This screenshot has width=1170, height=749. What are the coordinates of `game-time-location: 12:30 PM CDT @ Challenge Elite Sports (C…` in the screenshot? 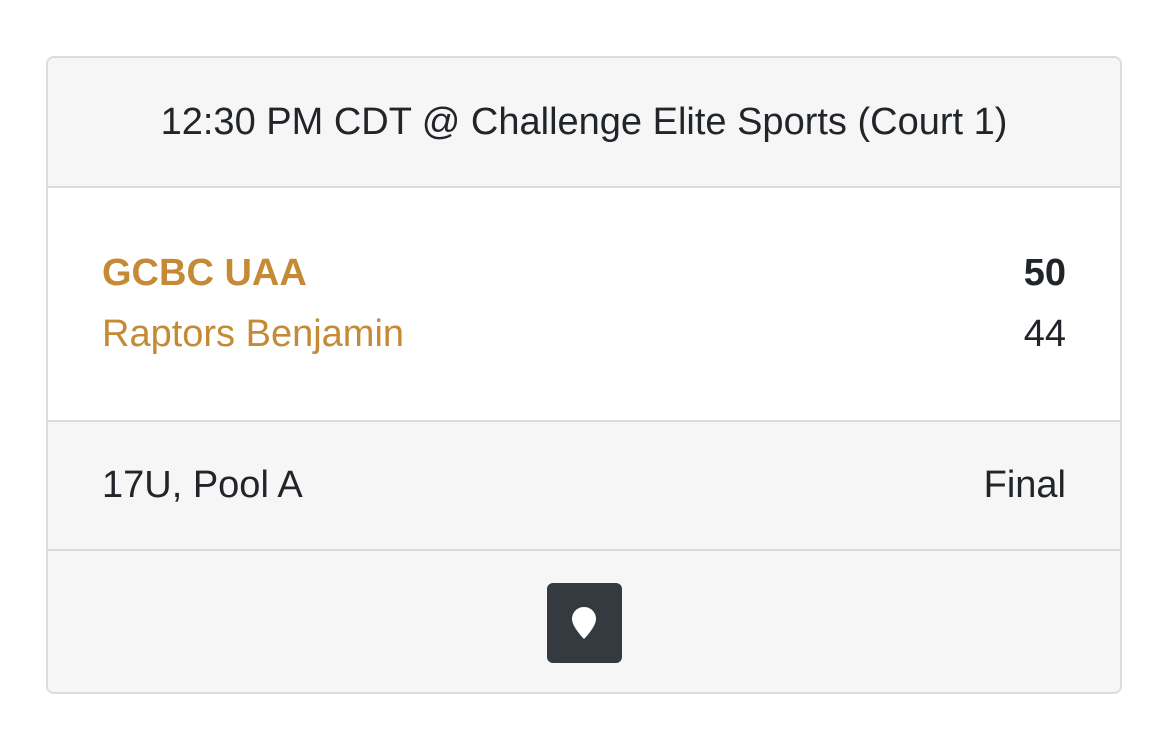 It's located at (584, 121).